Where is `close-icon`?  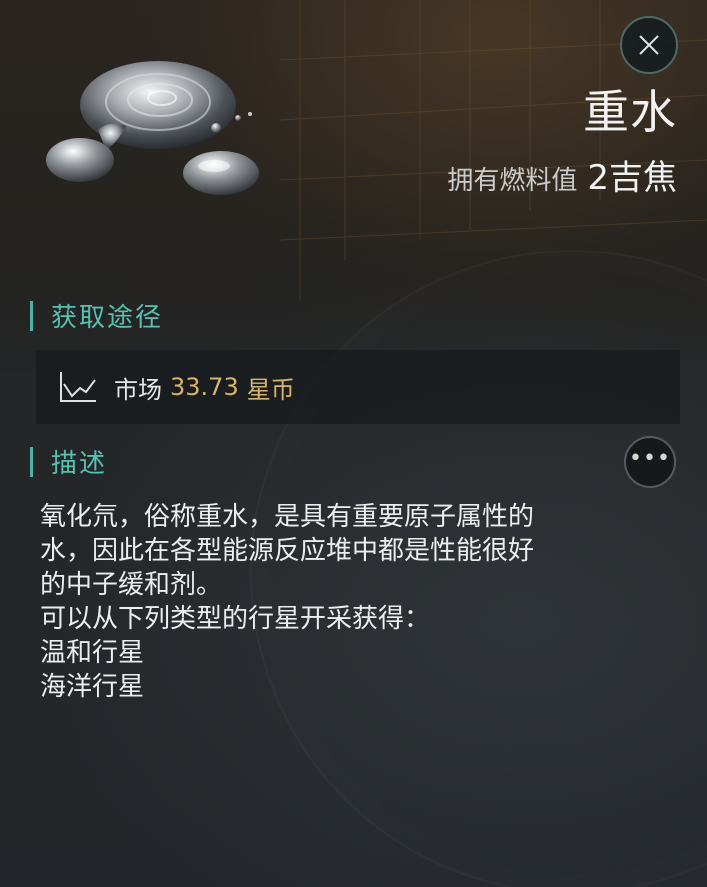
close-icon is located at coordinates (649, 45).